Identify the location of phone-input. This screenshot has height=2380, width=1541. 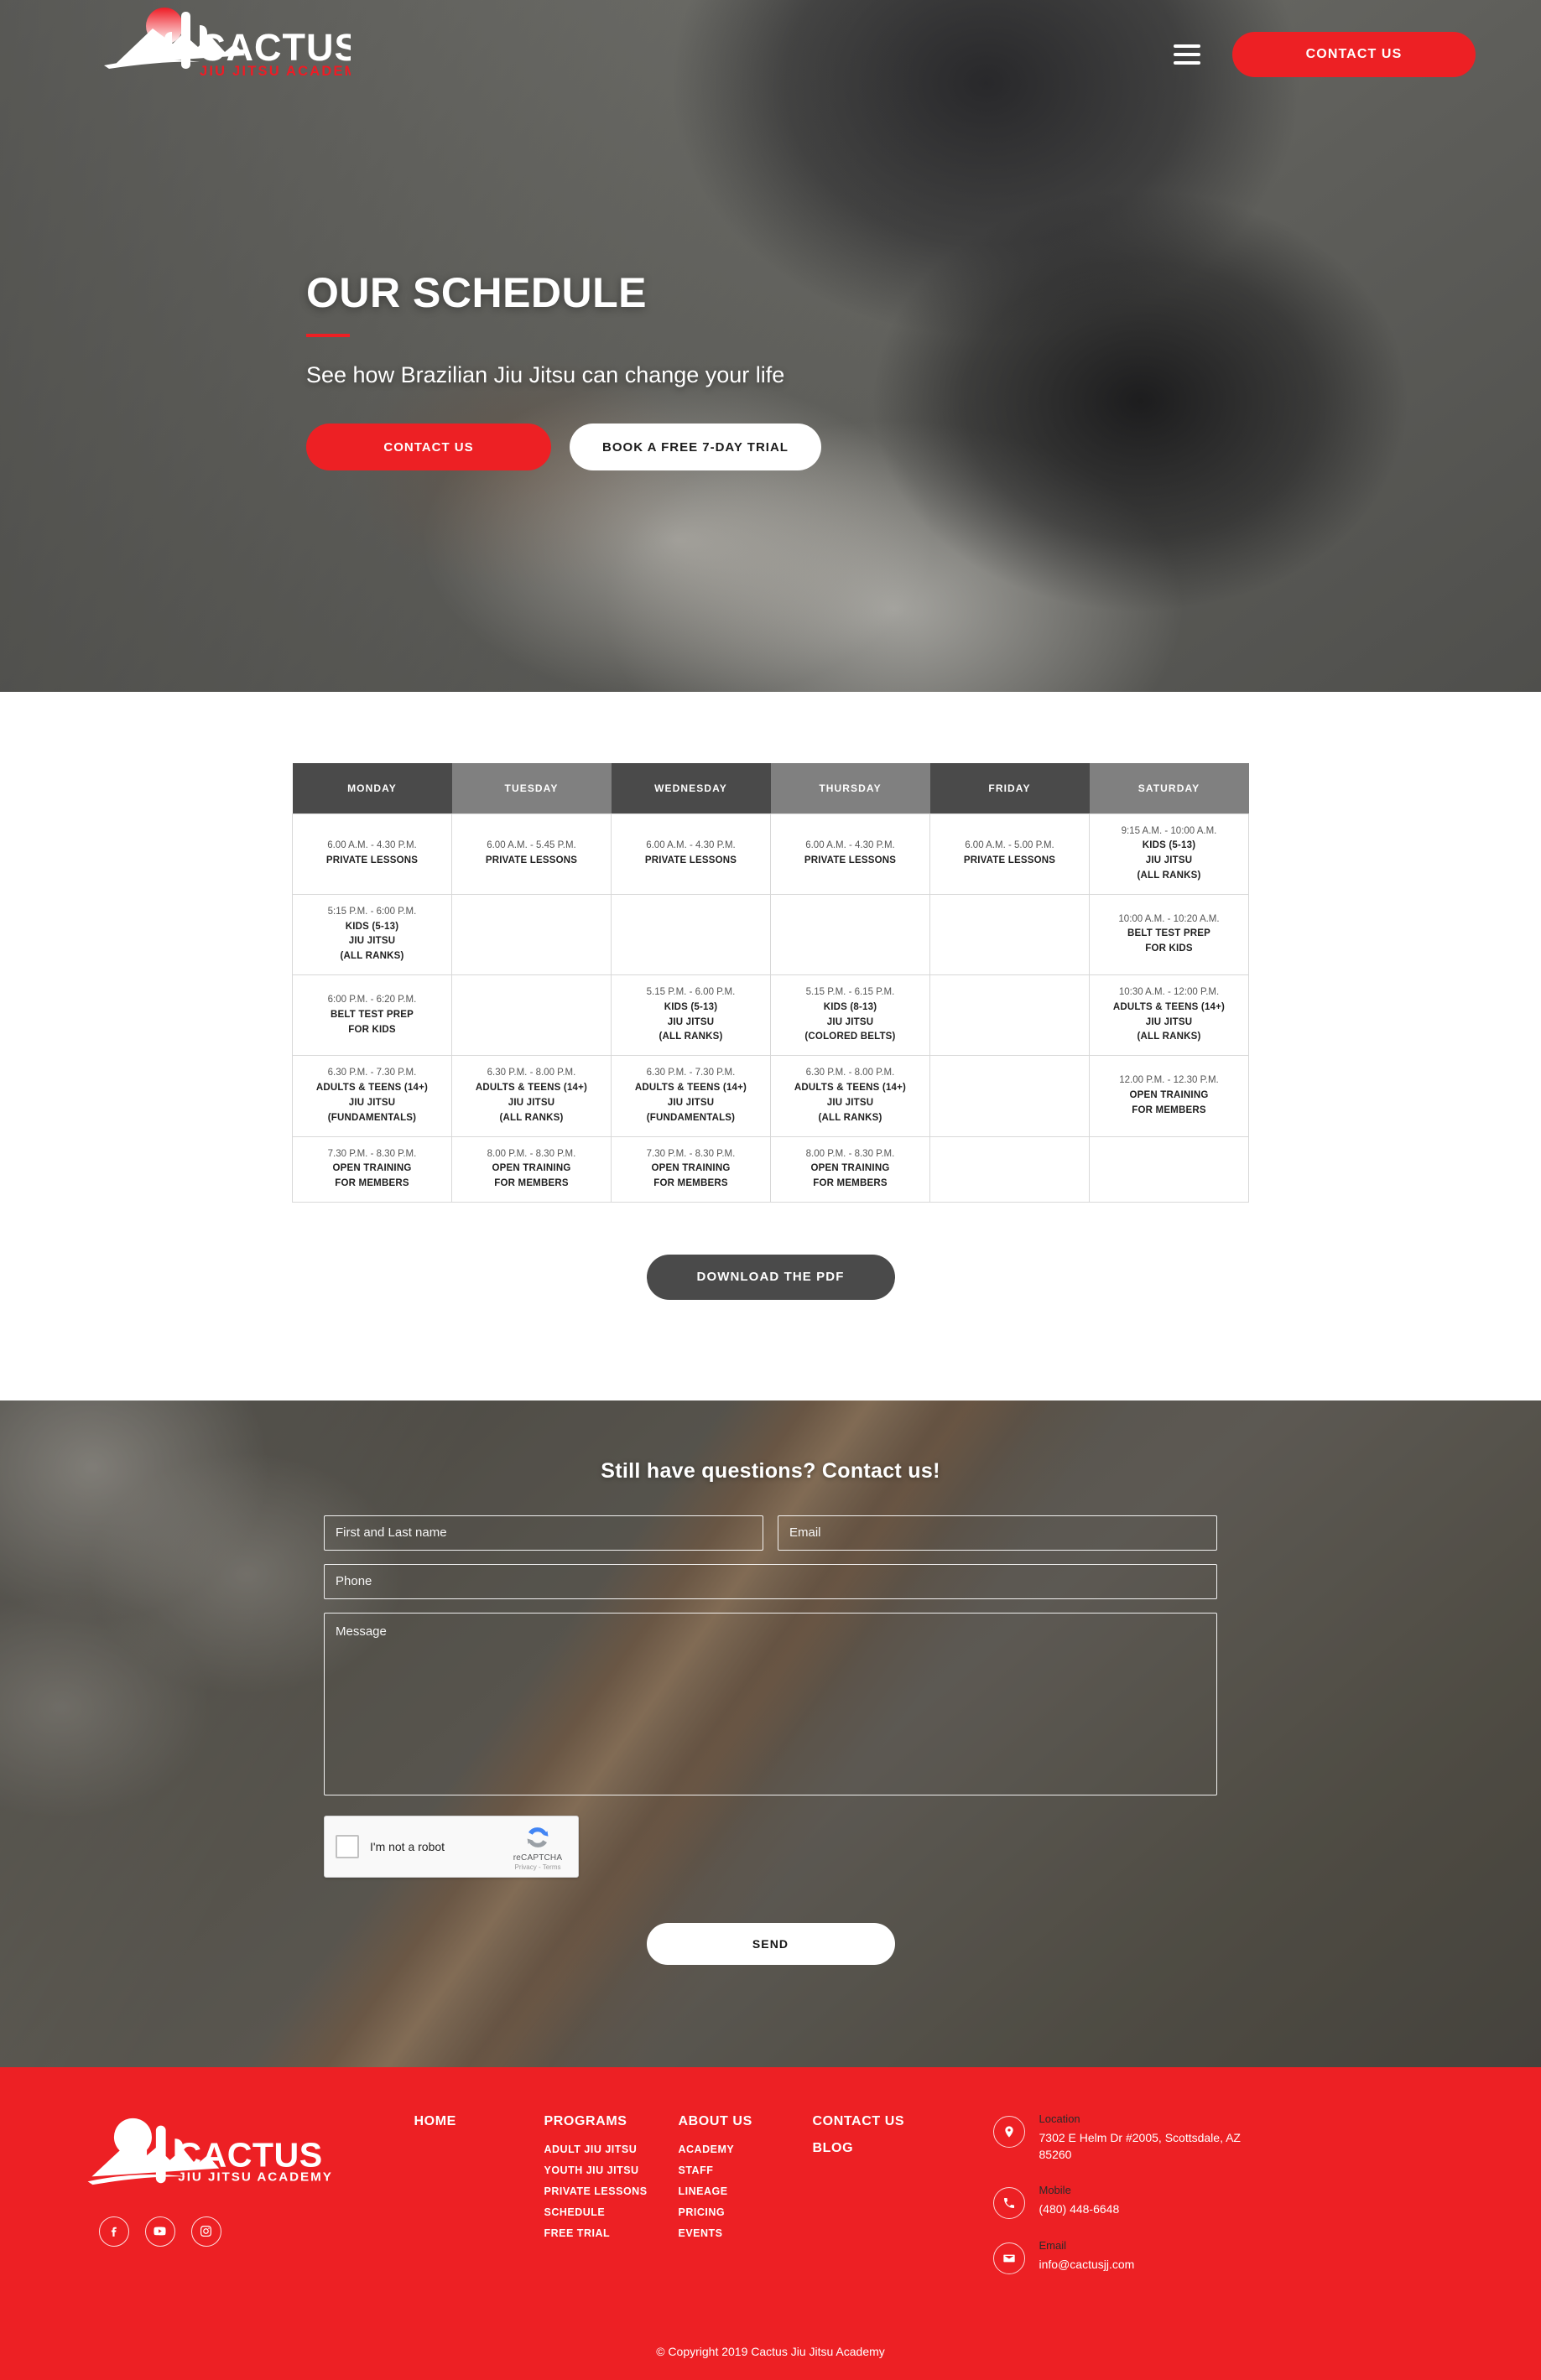
(771, 1581).